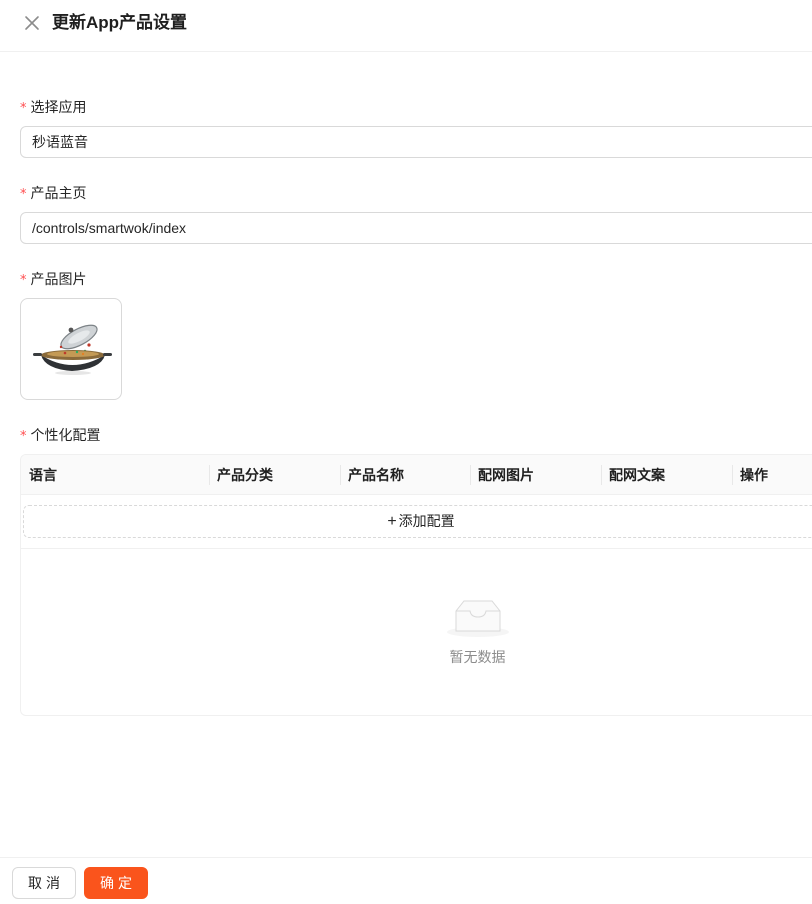  Describe the element at coordinates (58, 107) in the screenshot. I see `app-label-text: 选择应用` at that location.